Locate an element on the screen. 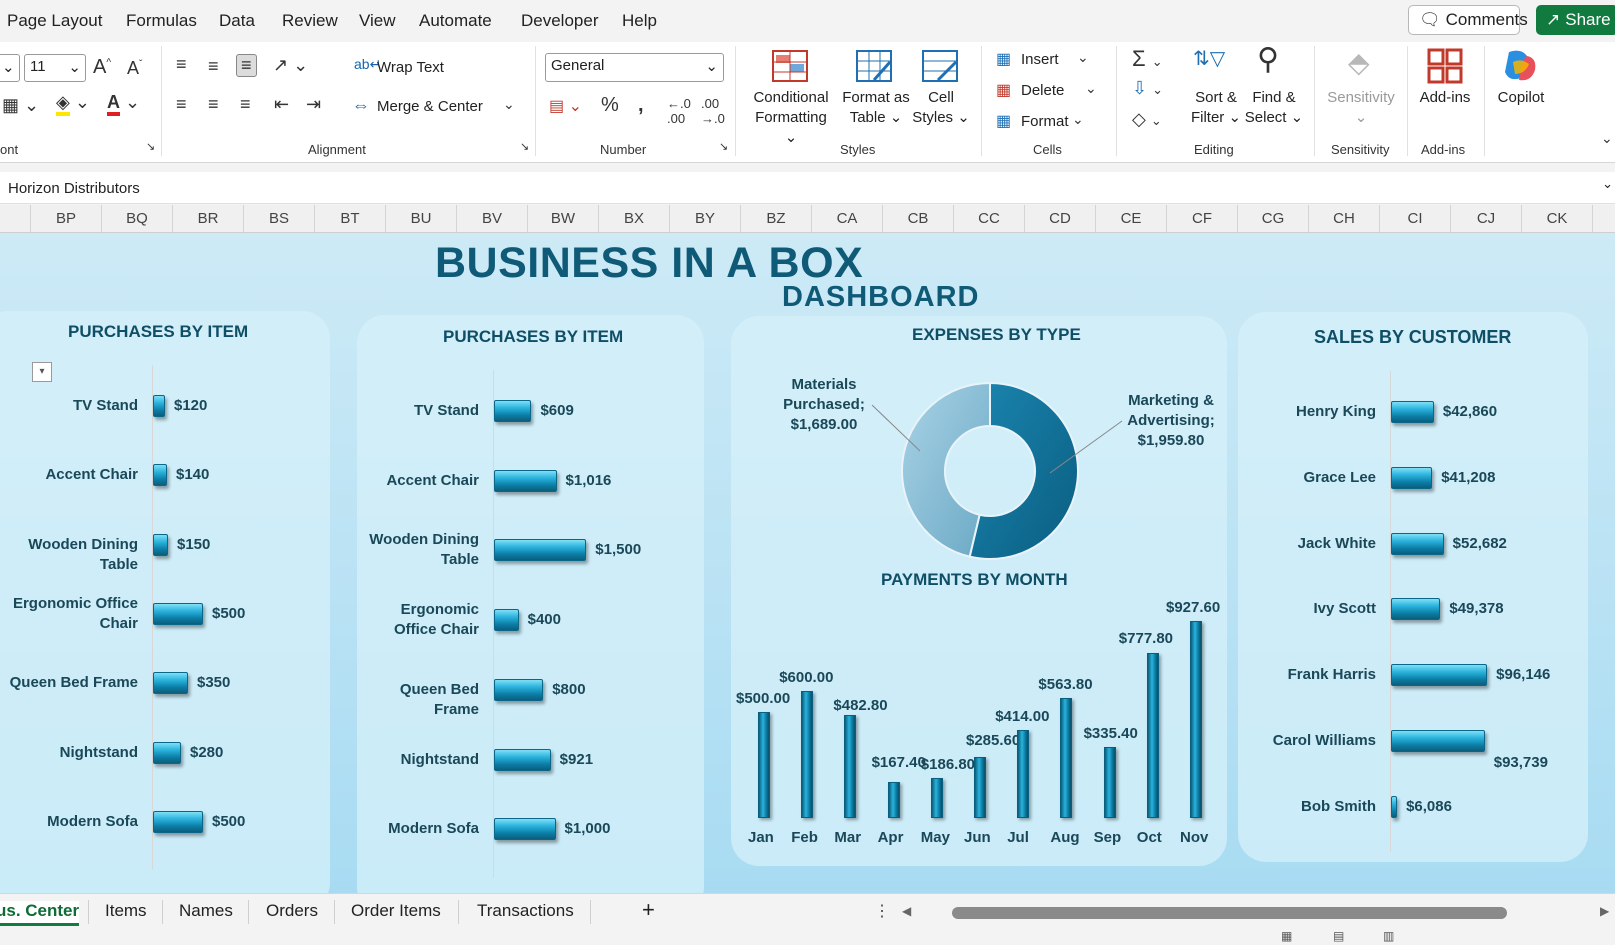 The width and height of the screenshot is (1615, 945). delete-button: Delete is located at coordinates (1042, 90).